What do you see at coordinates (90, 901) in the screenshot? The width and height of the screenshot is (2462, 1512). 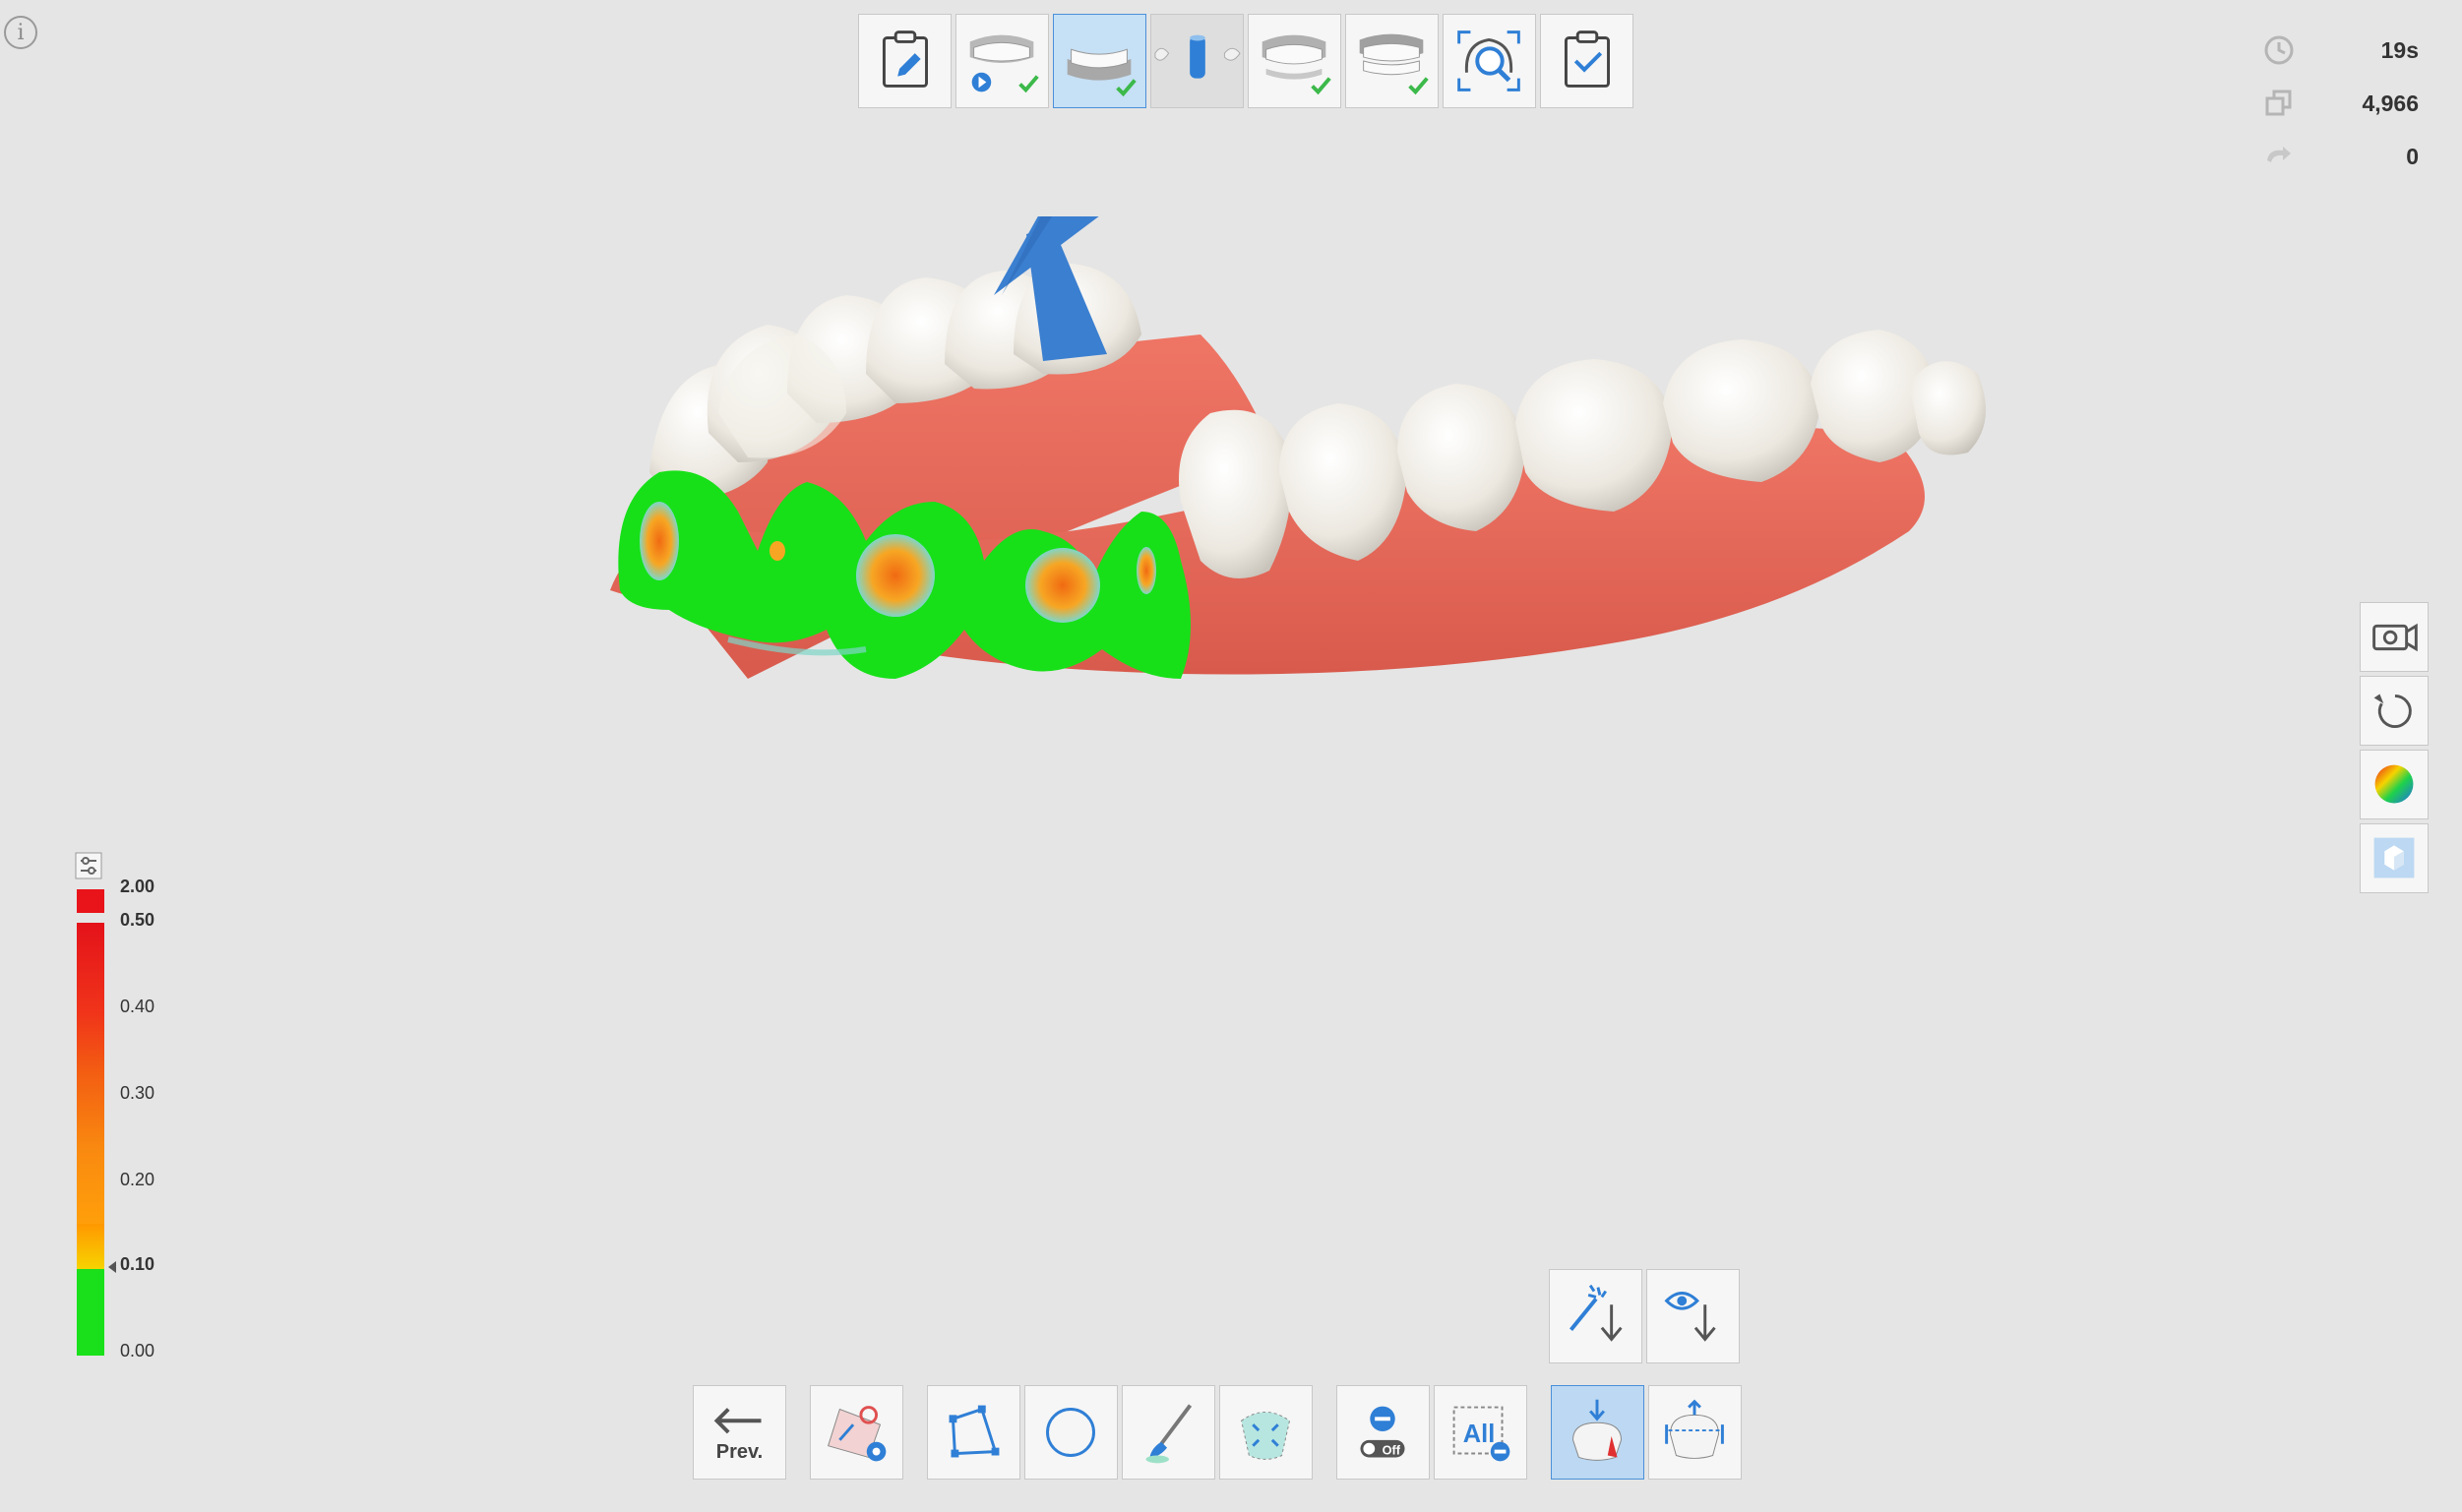 I see `legend-bar-max` at bounding box center [90, 901].